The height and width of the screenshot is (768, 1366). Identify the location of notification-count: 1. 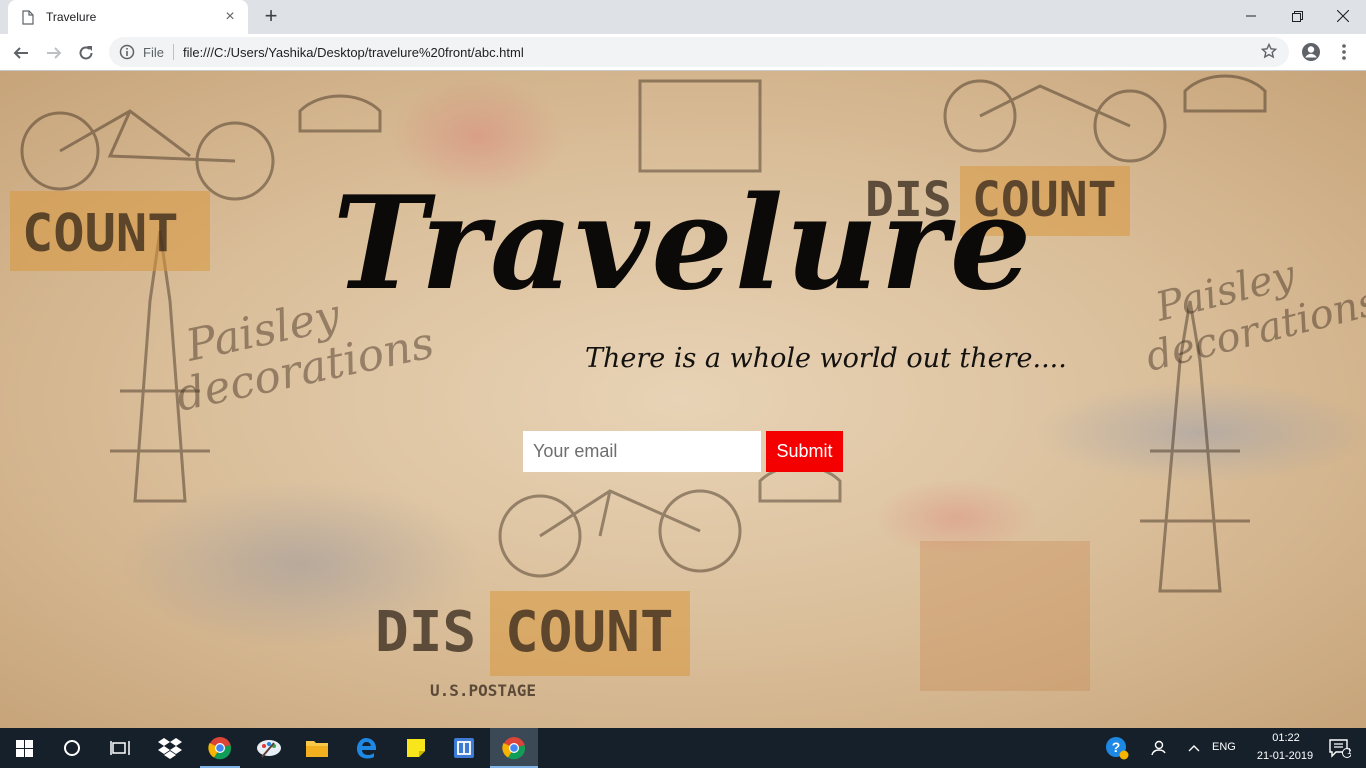
(1349, 751).